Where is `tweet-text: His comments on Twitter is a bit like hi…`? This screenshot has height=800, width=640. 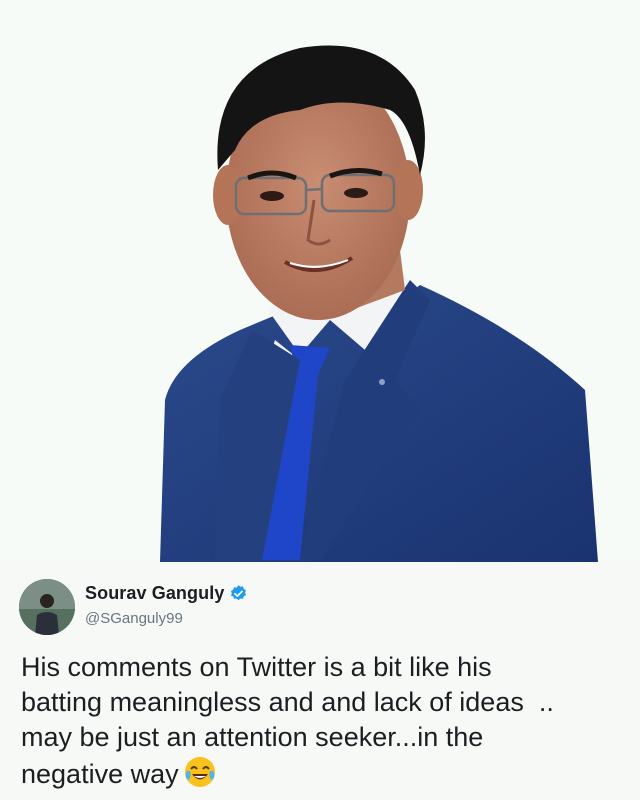
tweet-text: His comments on Twitter is a bit like hi… is located at coordinates (287, 720).